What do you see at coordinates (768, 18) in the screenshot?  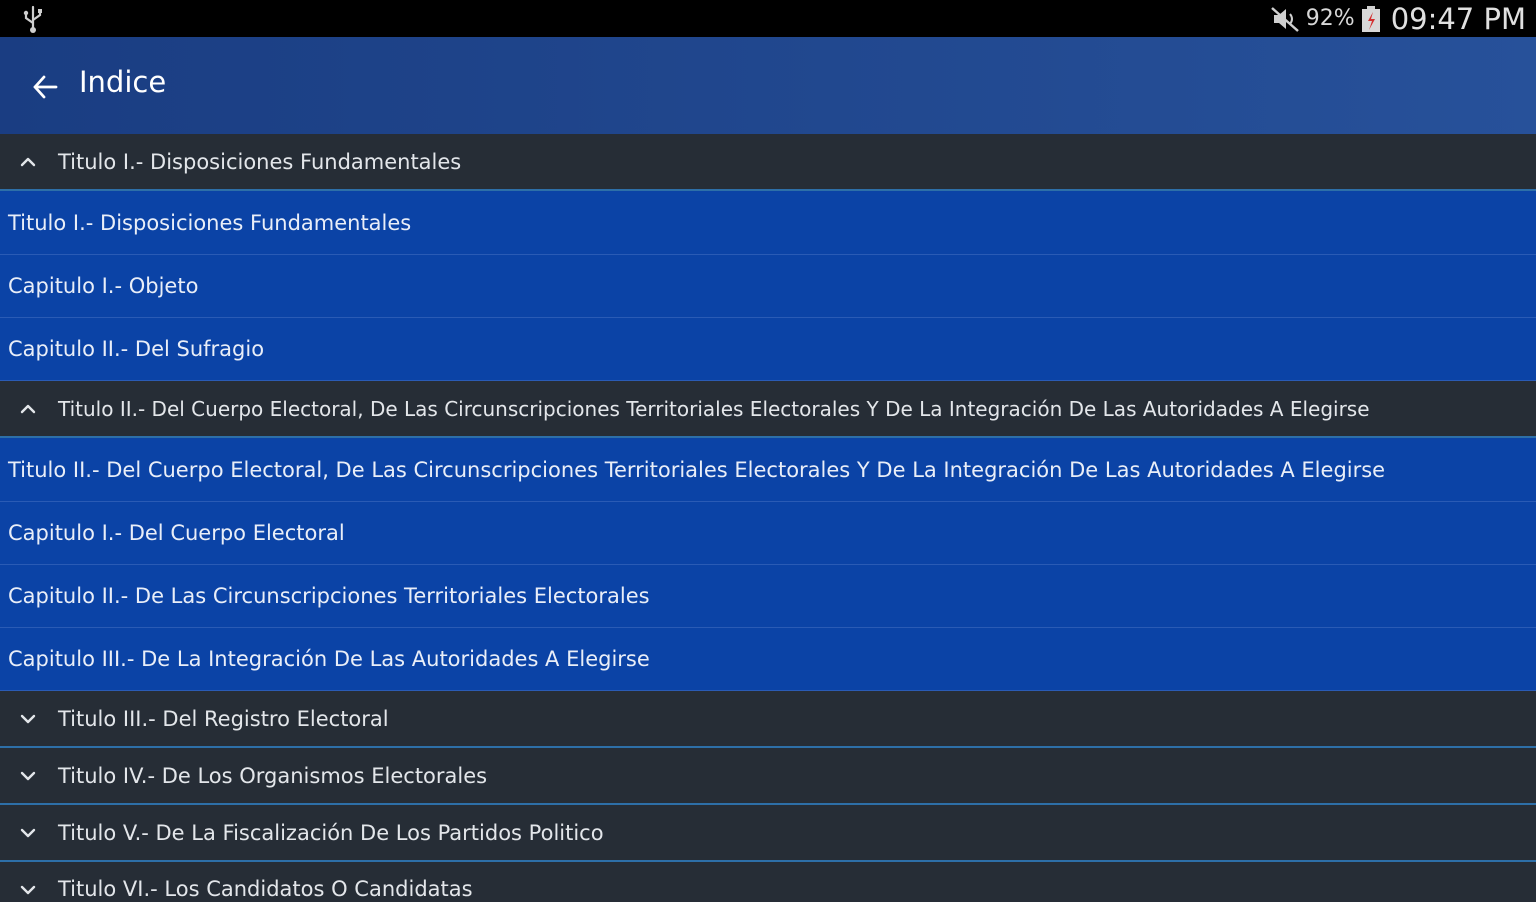 I see `status-bar: 92% 09:47 PM` at bounding box center [768, 18].